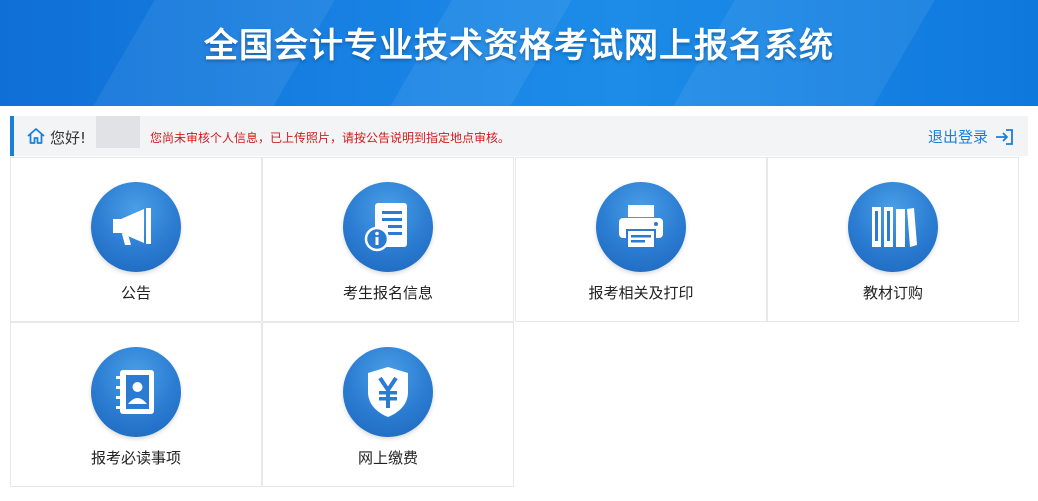 Image resolution: width=1038 pixels, height=501 pixels. Describe the element at coordinates (519, 46) in the screenshot. I see `page-title: 全国会计专业技术资格考试网上报名系统` at that location.